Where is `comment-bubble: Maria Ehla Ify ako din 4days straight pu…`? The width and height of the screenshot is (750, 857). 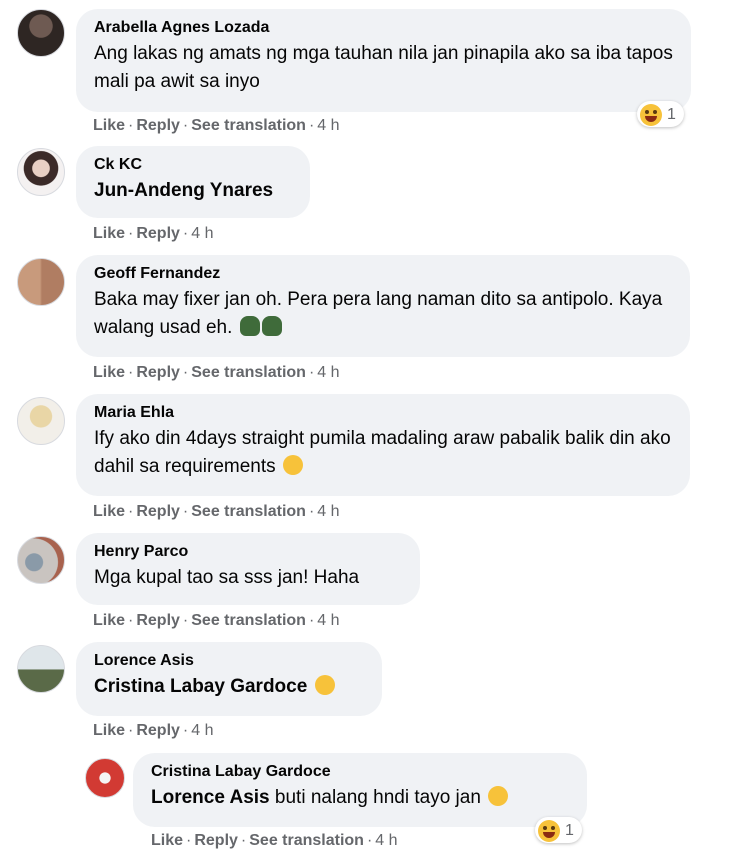
comment-bubble: Maria Ehla Ify ako din 4days straight pu… is located at coordinates (383, 445).